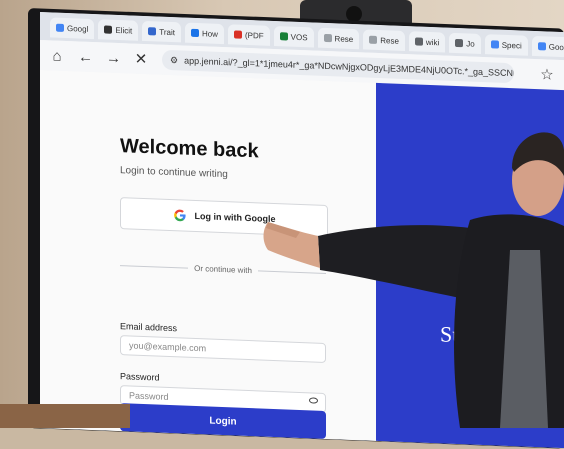 The height and width of the screenshot is (449, 564). Describe the element at coordinates (466, 335) in the screenshot. I see `brand-text-line1: Super` at that location.